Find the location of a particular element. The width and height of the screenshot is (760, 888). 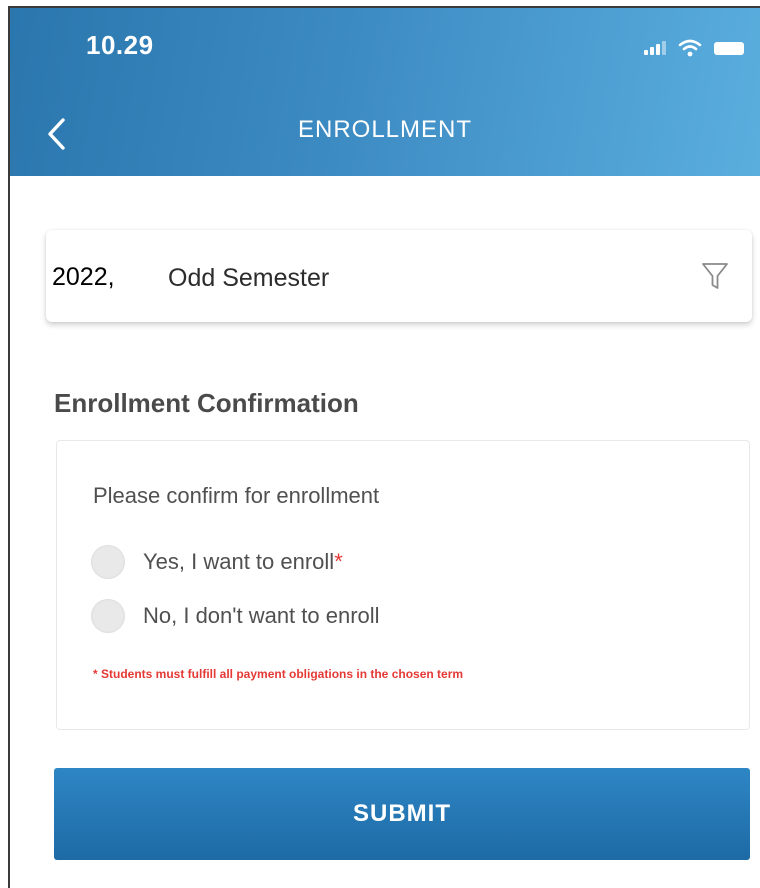

battery-icon is located at coordinates (729, 48).